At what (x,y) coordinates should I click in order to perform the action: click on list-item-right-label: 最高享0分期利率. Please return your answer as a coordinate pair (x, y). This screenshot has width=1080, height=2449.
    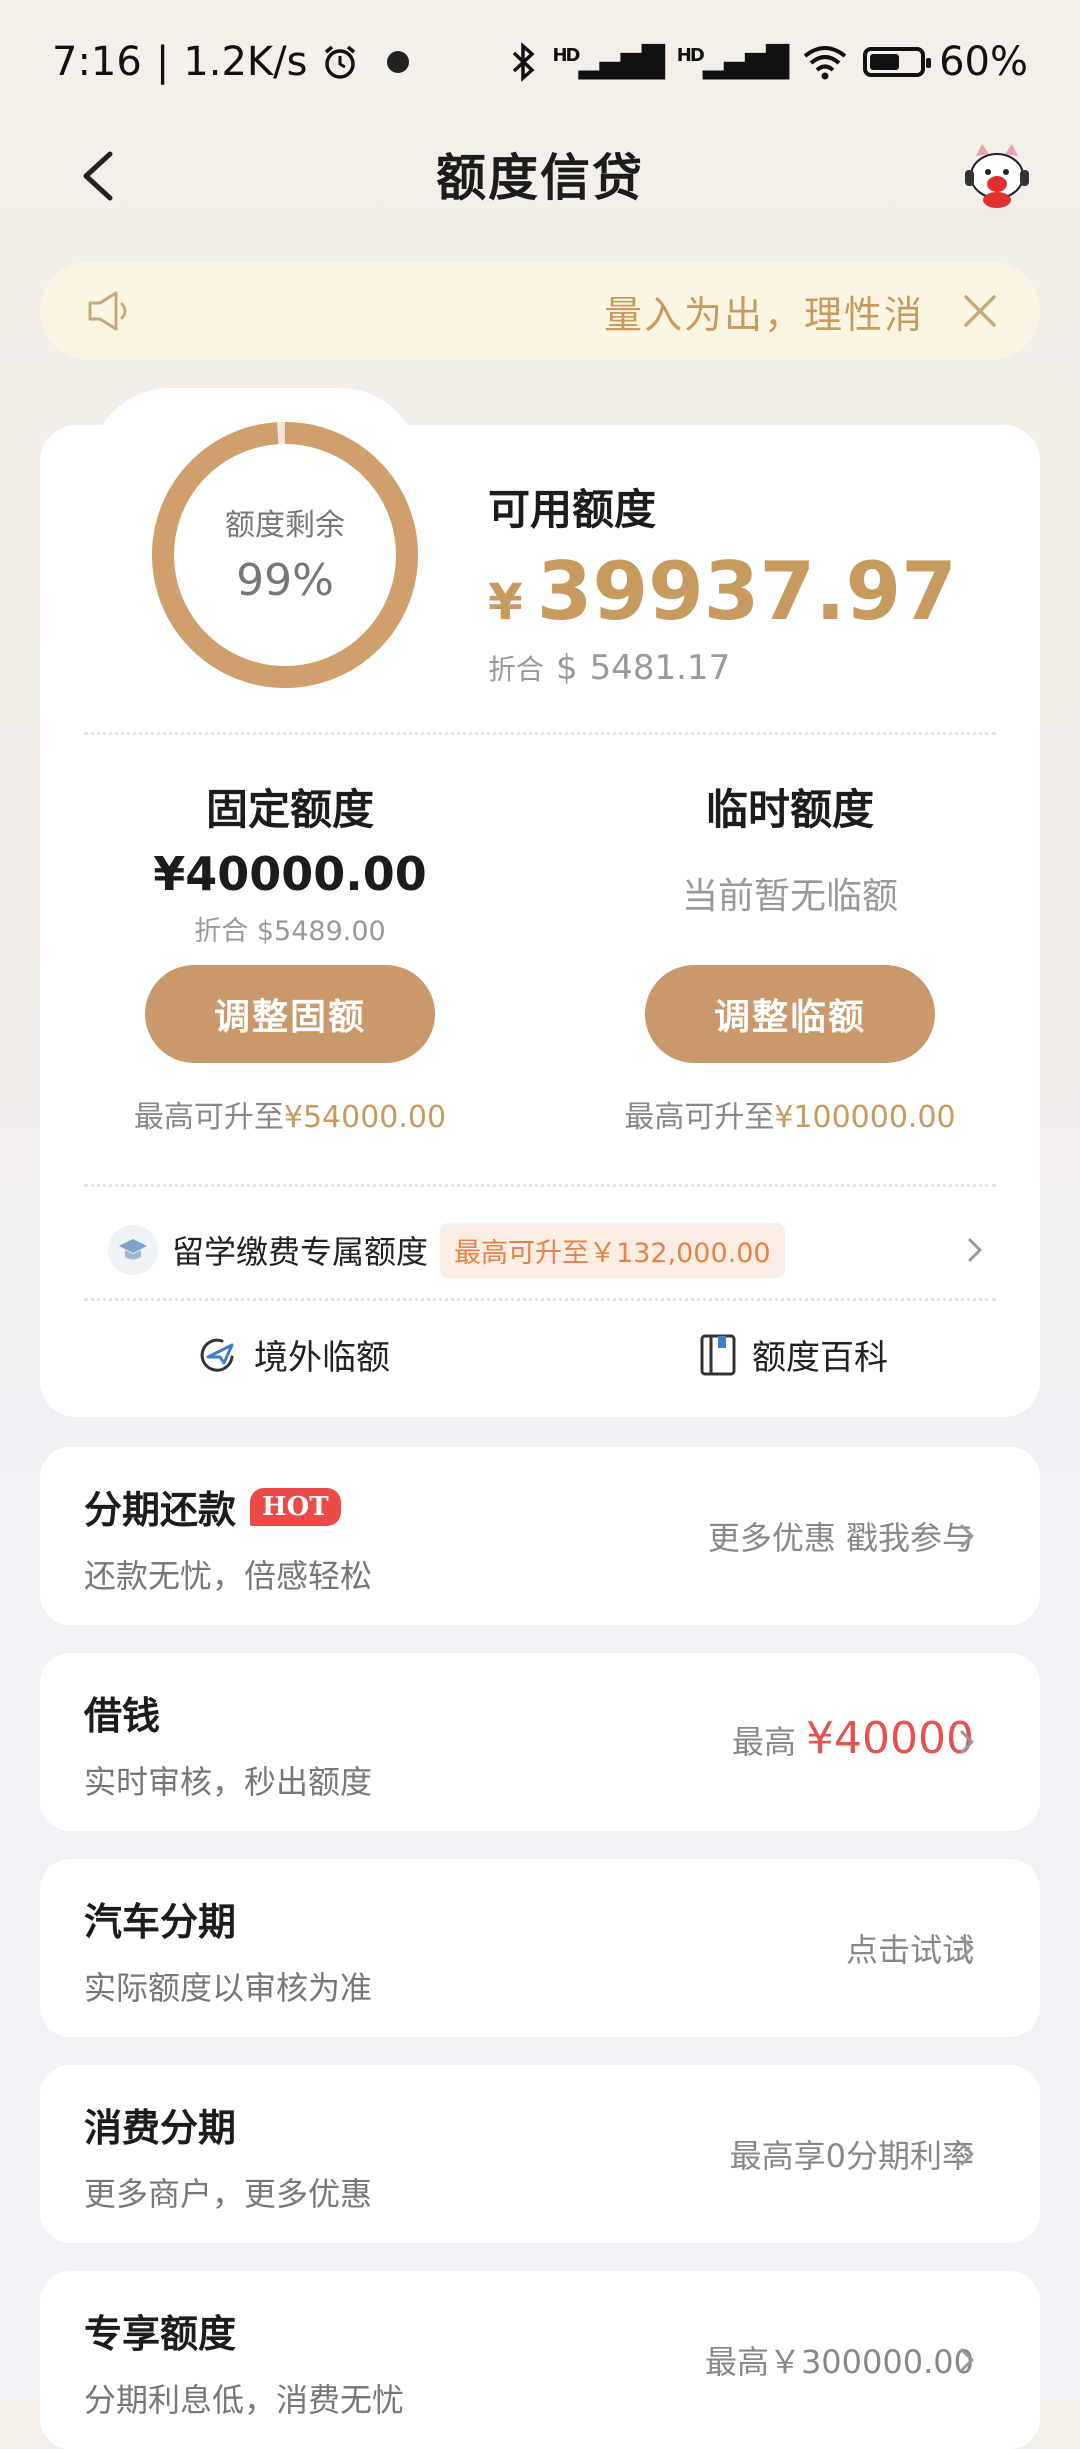
    Looking at the image, I should click on (851, 2156).